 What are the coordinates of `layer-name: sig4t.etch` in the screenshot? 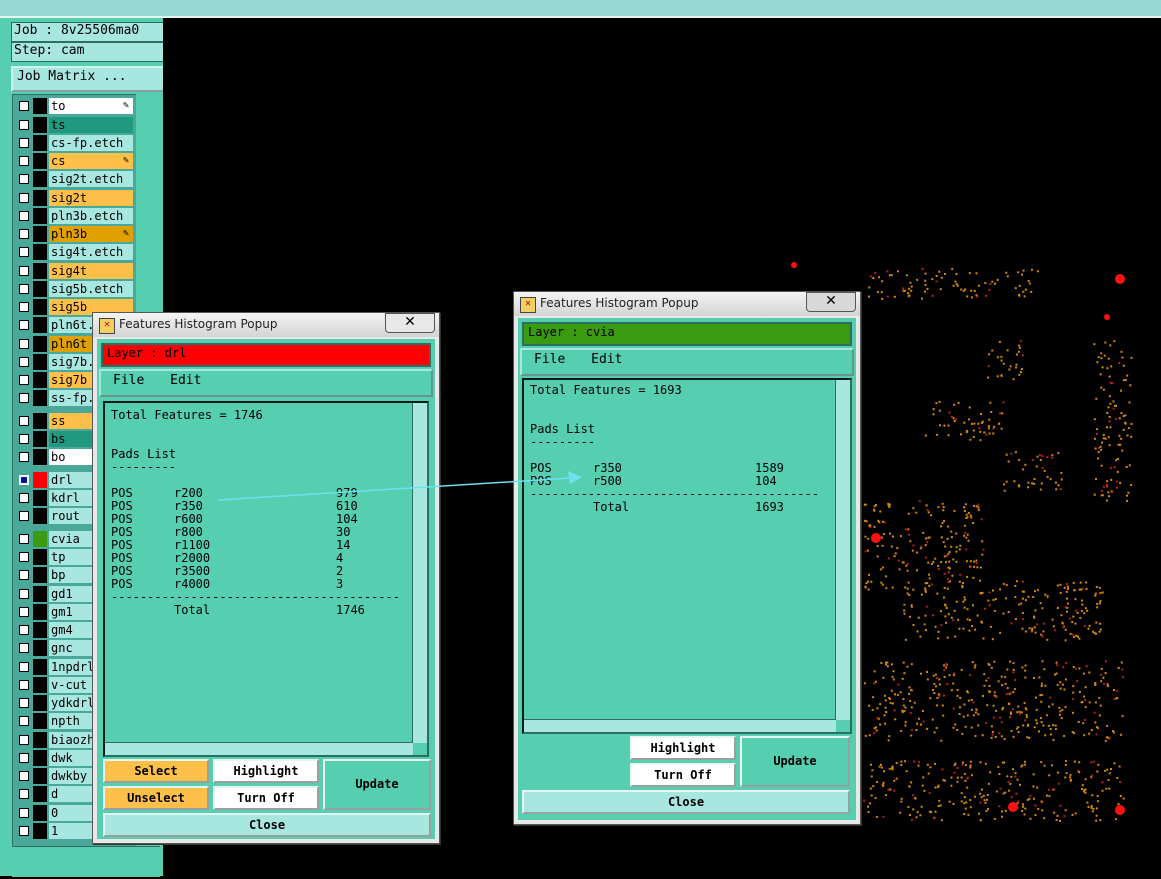 It's located at (91, 252).